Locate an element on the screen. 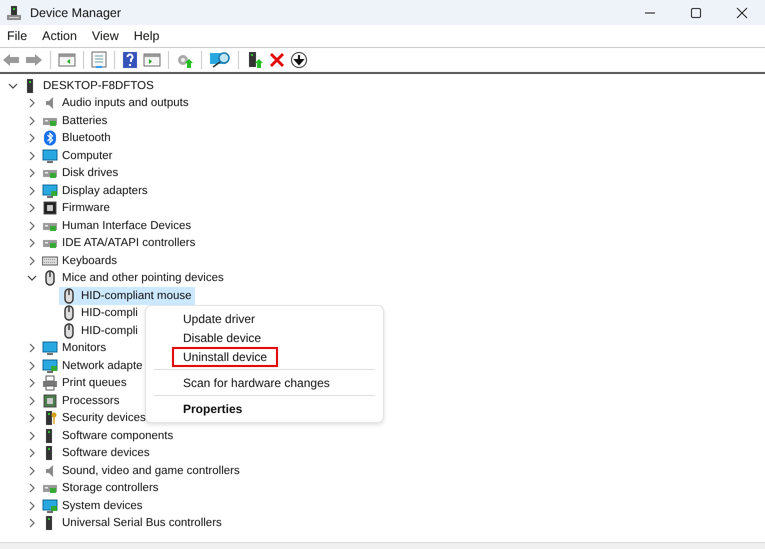  tree-item: Disk drives is located at coordinates (82, 173).